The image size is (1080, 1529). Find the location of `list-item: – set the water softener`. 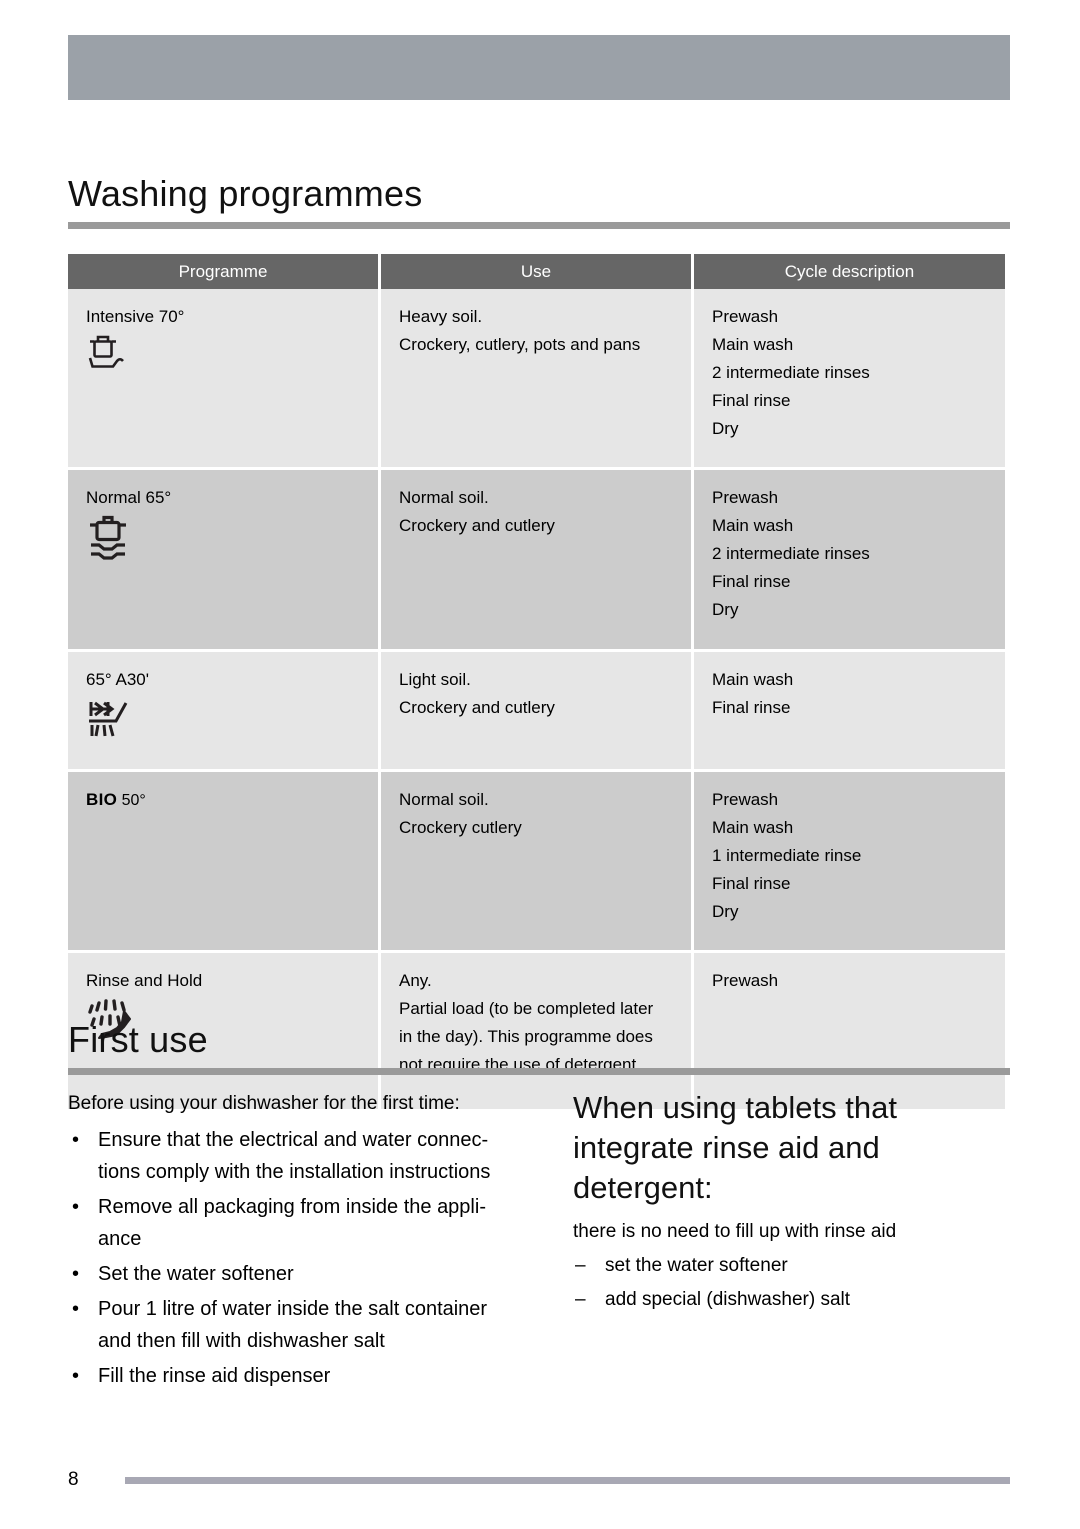

list-item: – set the water softener is located at coordinates (791, 1266).